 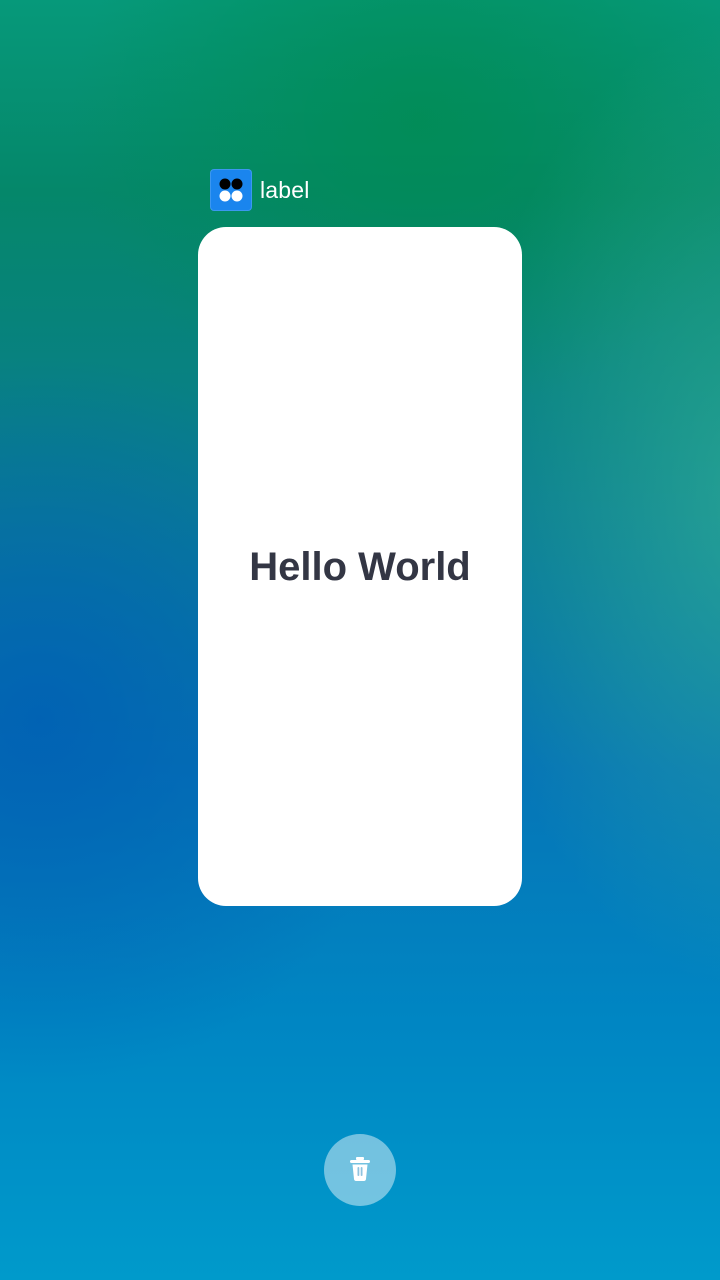 I want to click on app-icon, so click(x=231, y=190).